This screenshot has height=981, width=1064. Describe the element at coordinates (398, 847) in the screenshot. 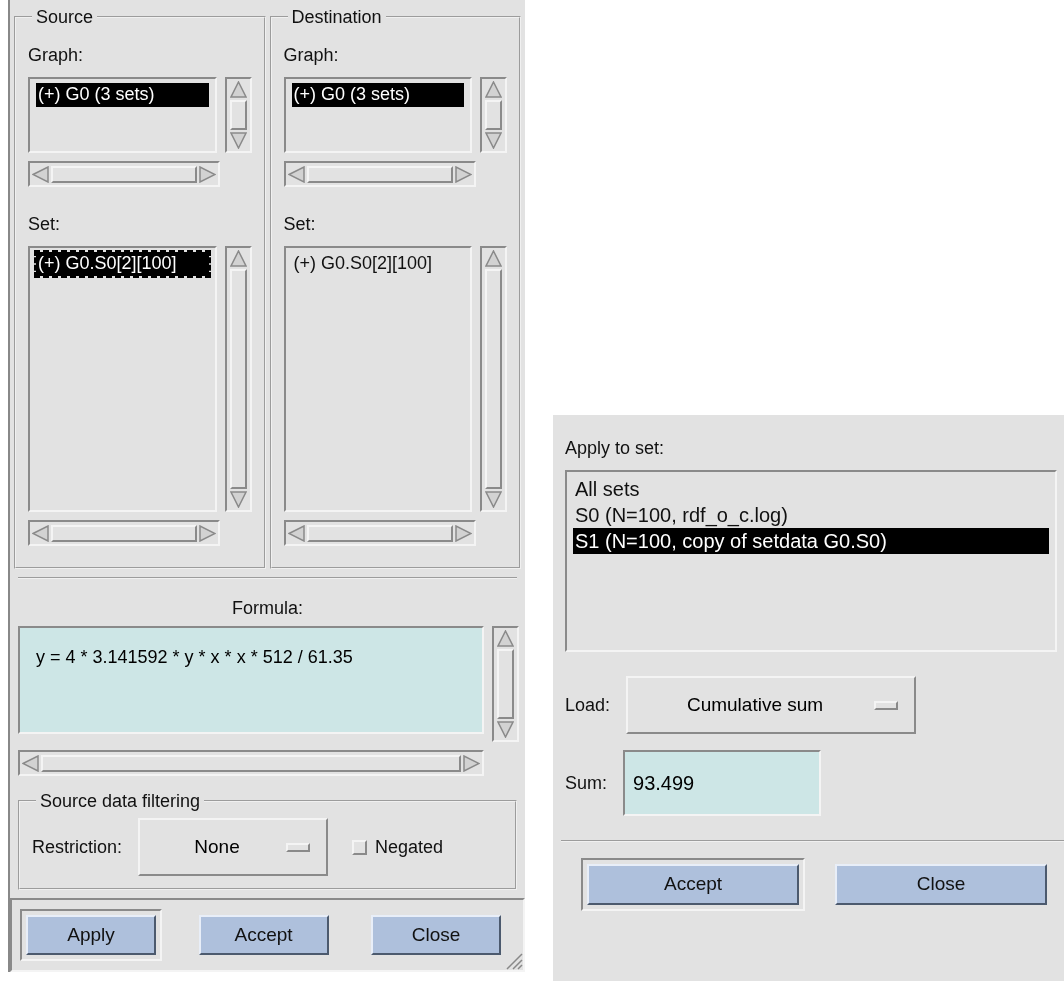

I see `negated-checkbox: Negated` at that location.